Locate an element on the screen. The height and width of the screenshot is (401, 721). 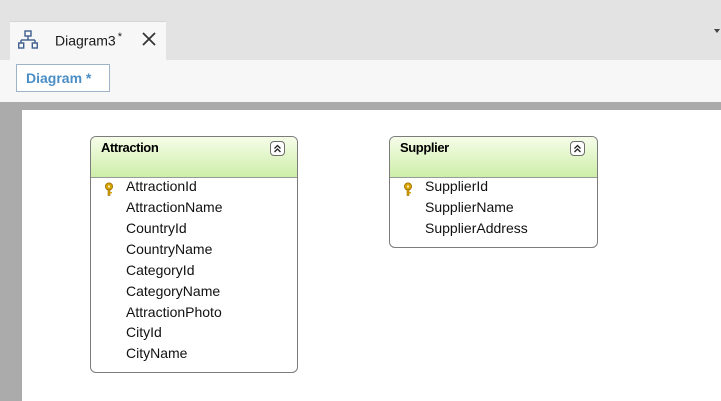
attribute-country-name: CountryName is located at coordinates (169, 249).